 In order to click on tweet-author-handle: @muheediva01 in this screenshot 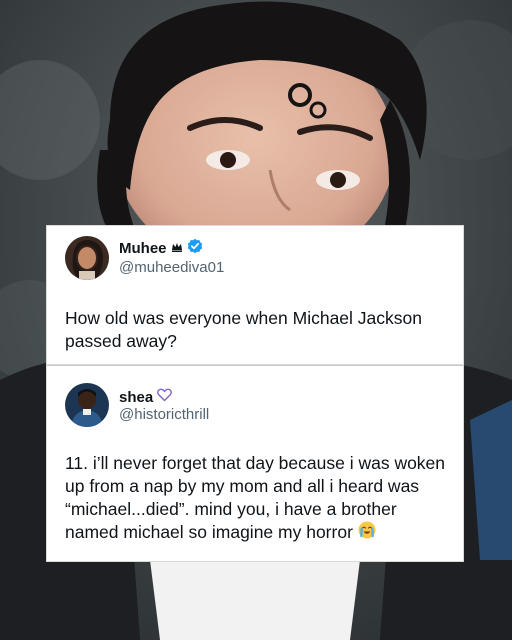, I will do `click(171, 267)`.